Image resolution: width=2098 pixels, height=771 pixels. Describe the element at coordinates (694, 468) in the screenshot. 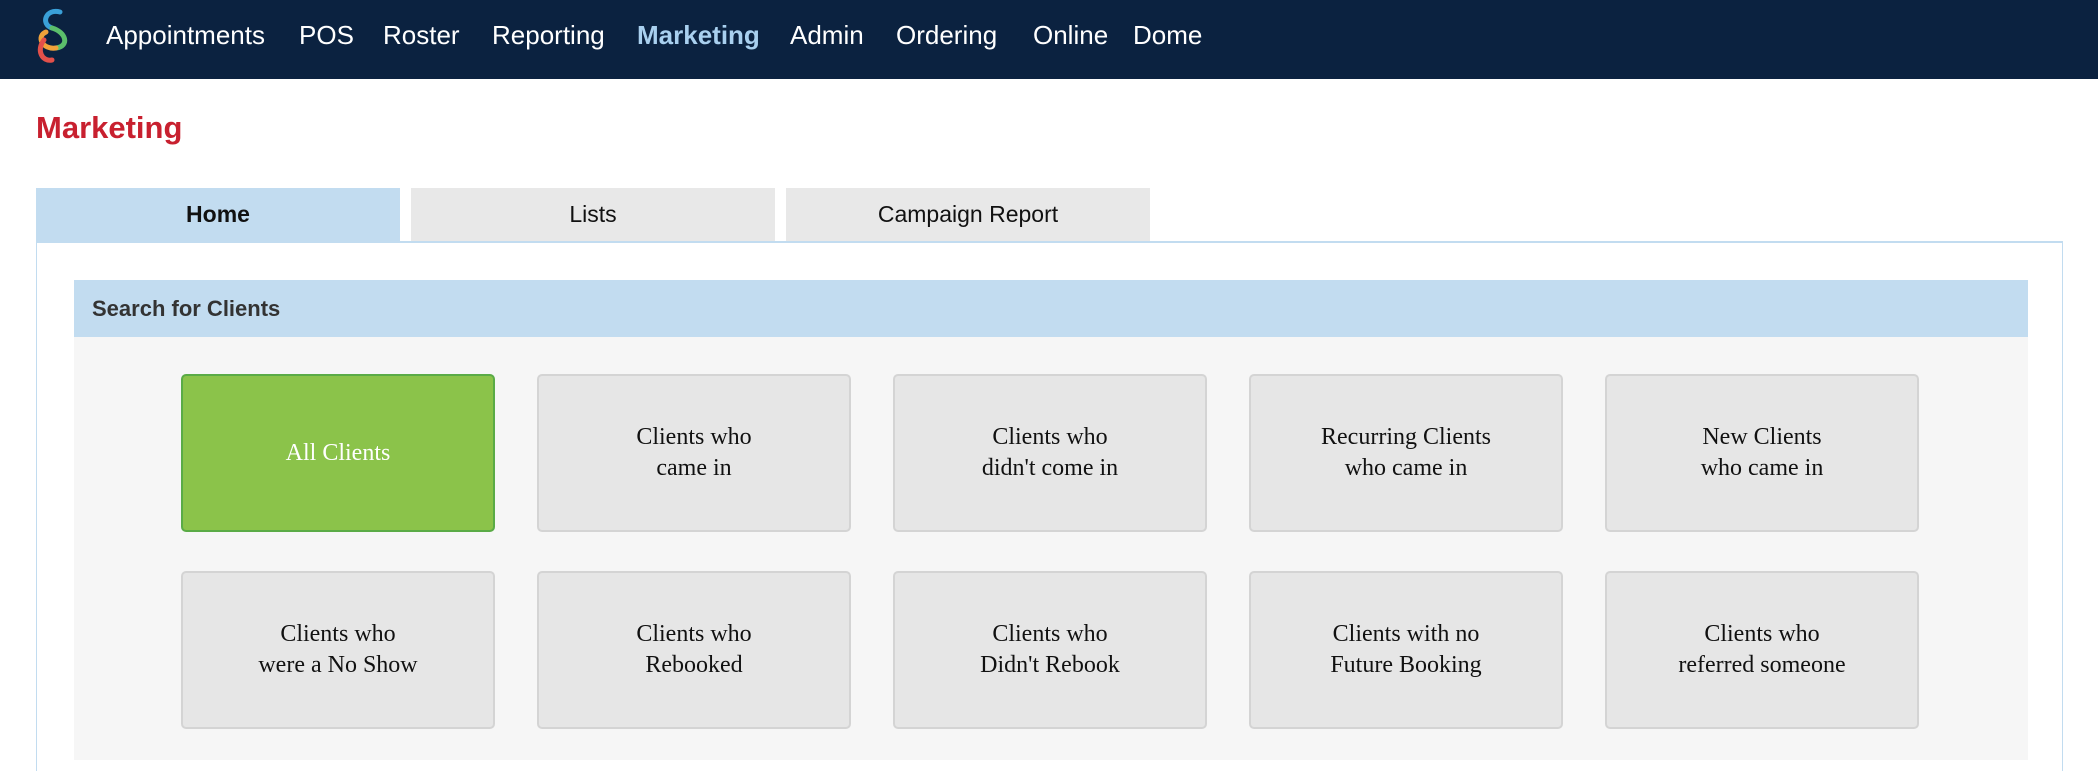

I see `tile-label-line2: came in` at that location.